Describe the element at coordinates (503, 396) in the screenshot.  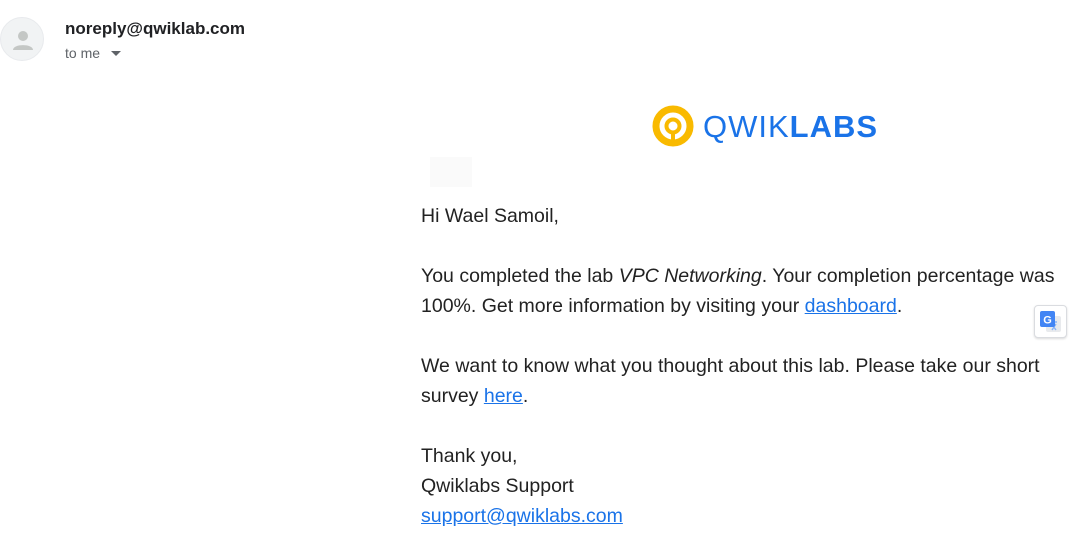
I see `survey-link: here` at that location.